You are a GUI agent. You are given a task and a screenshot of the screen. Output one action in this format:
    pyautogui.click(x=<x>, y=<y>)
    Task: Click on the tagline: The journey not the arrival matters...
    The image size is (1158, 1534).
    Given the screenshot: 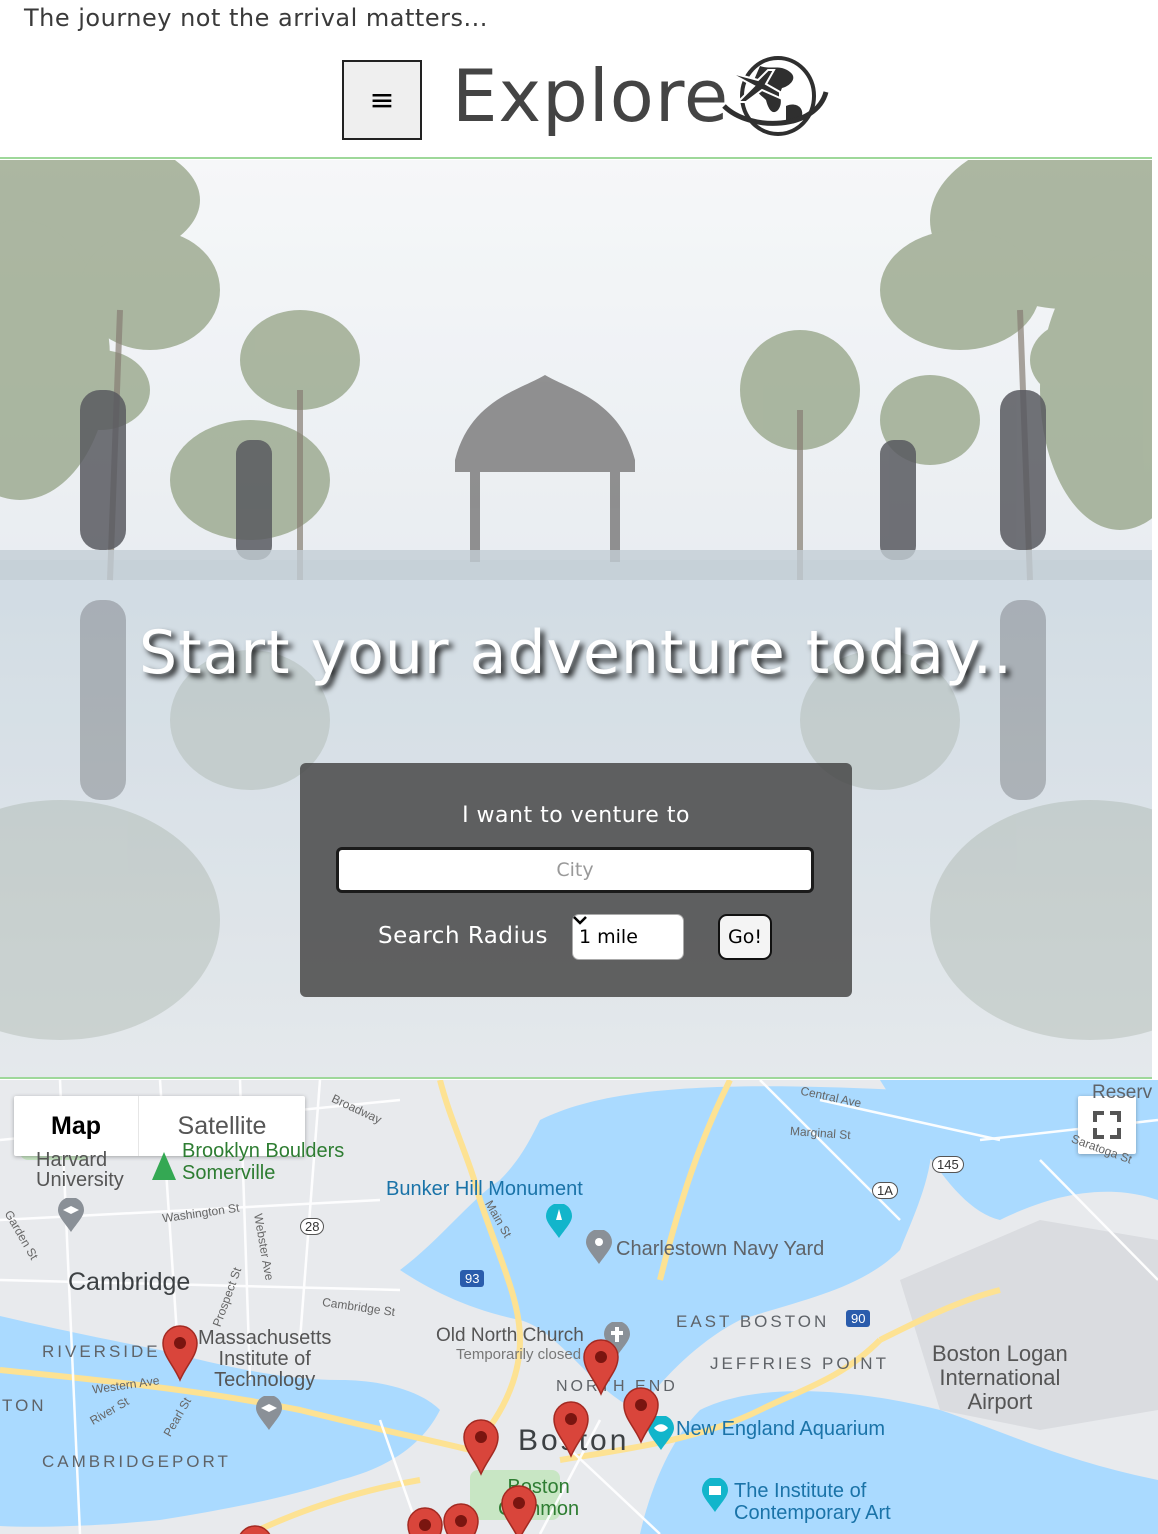 What is the action you would take?
    pyautogui.click(x=256, y=18)
    